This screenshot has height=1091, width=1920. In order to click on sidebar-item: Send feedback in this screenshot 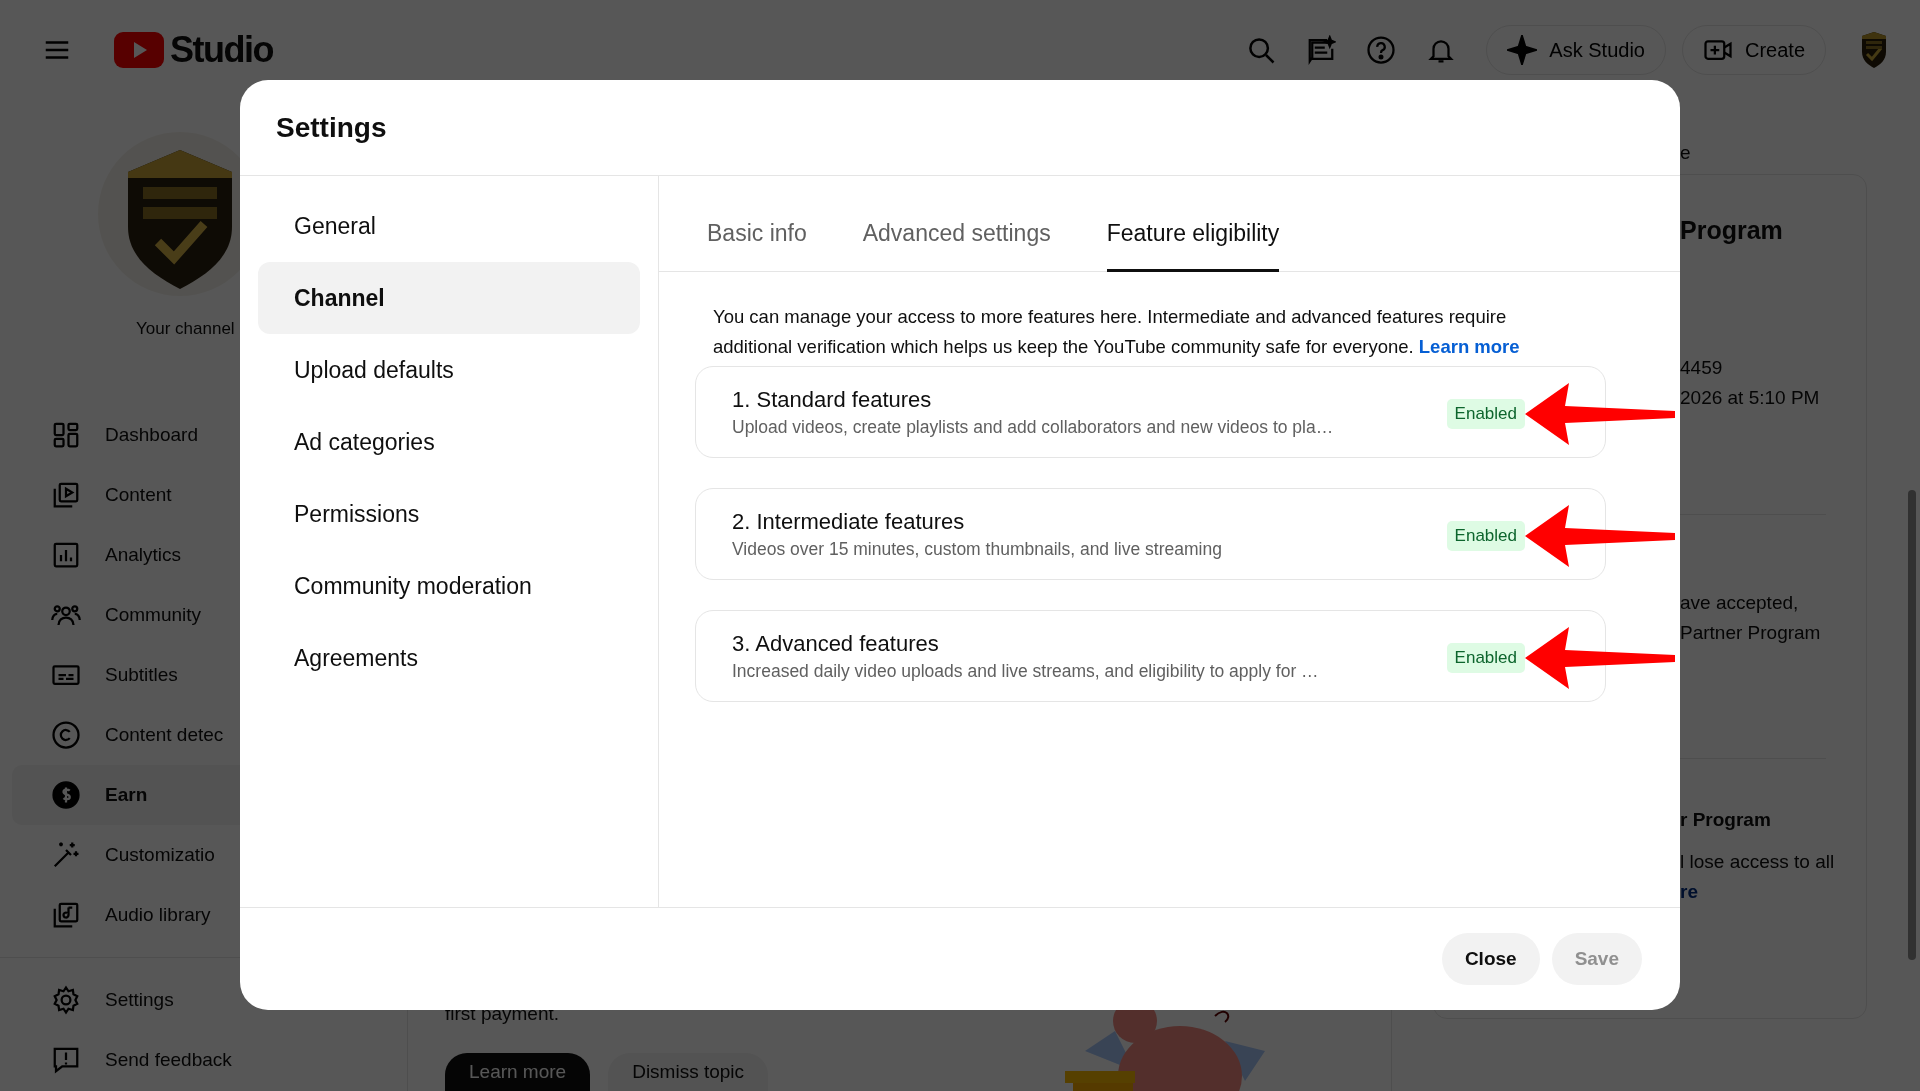, I will do `click(203, 1060)`.